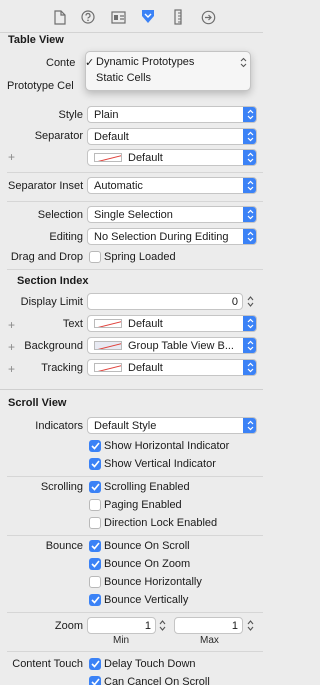  Describe the element at coordinates (145, 157) in the screenshot. I see `separator-color-value: Default` at that location.